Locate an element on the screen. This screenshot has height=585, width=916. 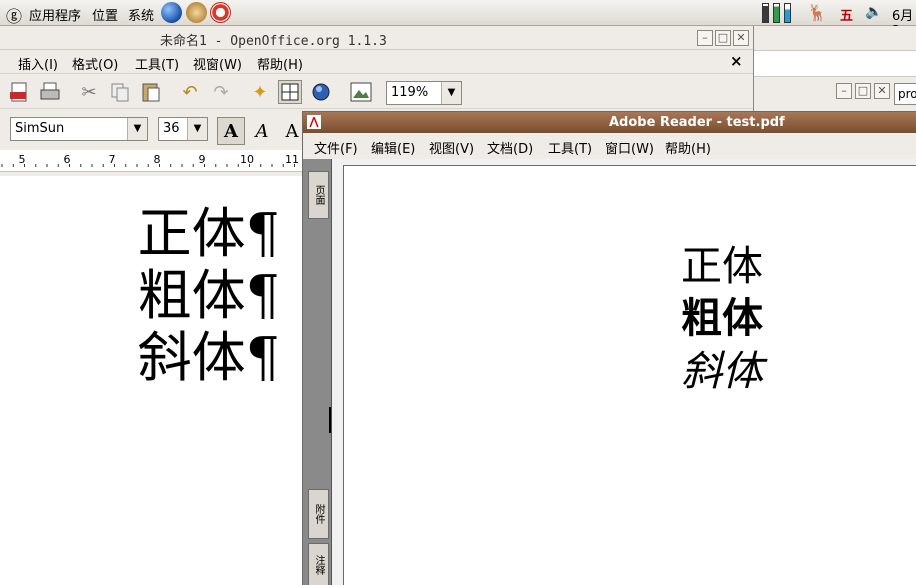
ruler-label: 7 is located at coordinates (112, 159).